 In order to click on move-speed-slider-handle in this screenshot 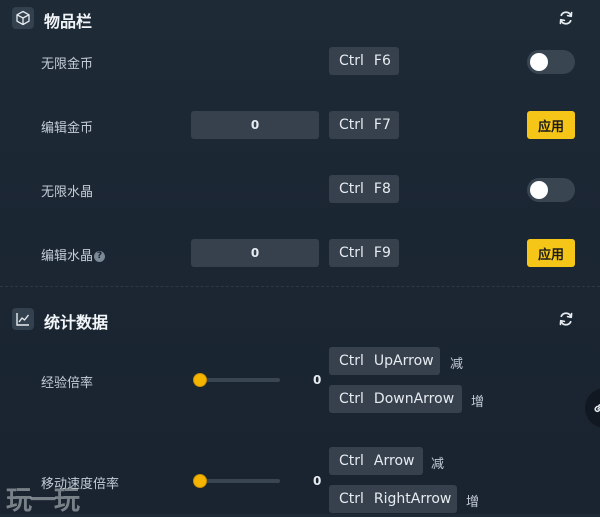, I will do `click(200, 481)`.